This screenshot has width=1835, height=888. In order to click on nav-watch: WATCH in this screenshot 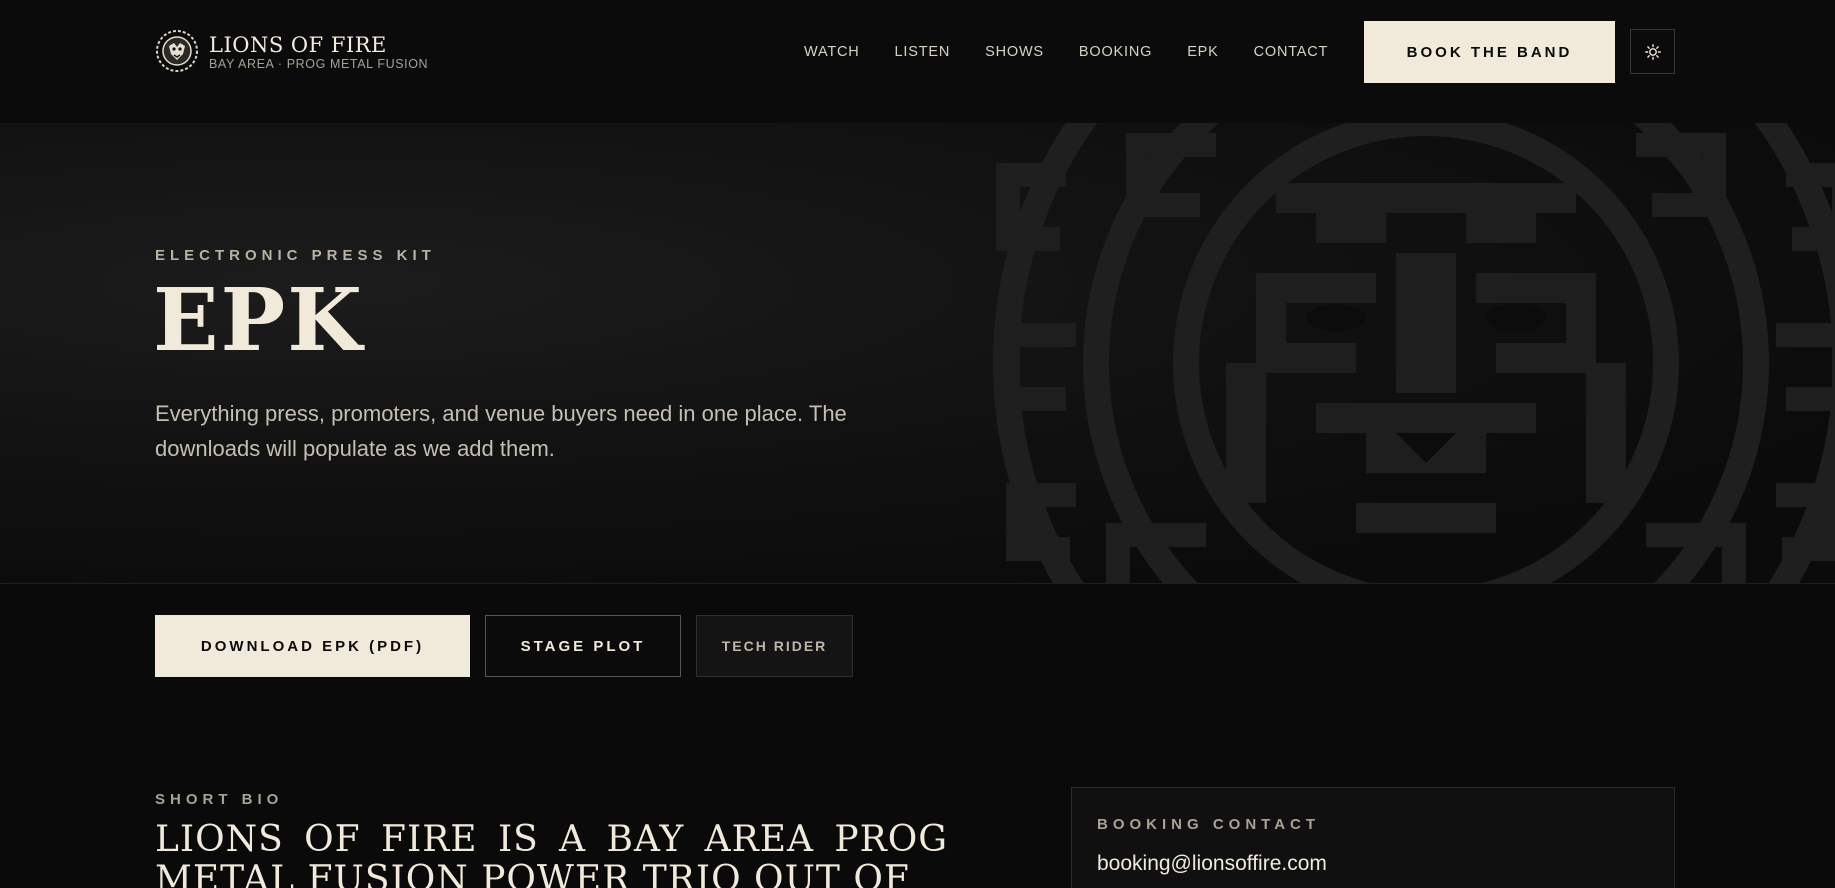, I will do `click(832, 52)`.